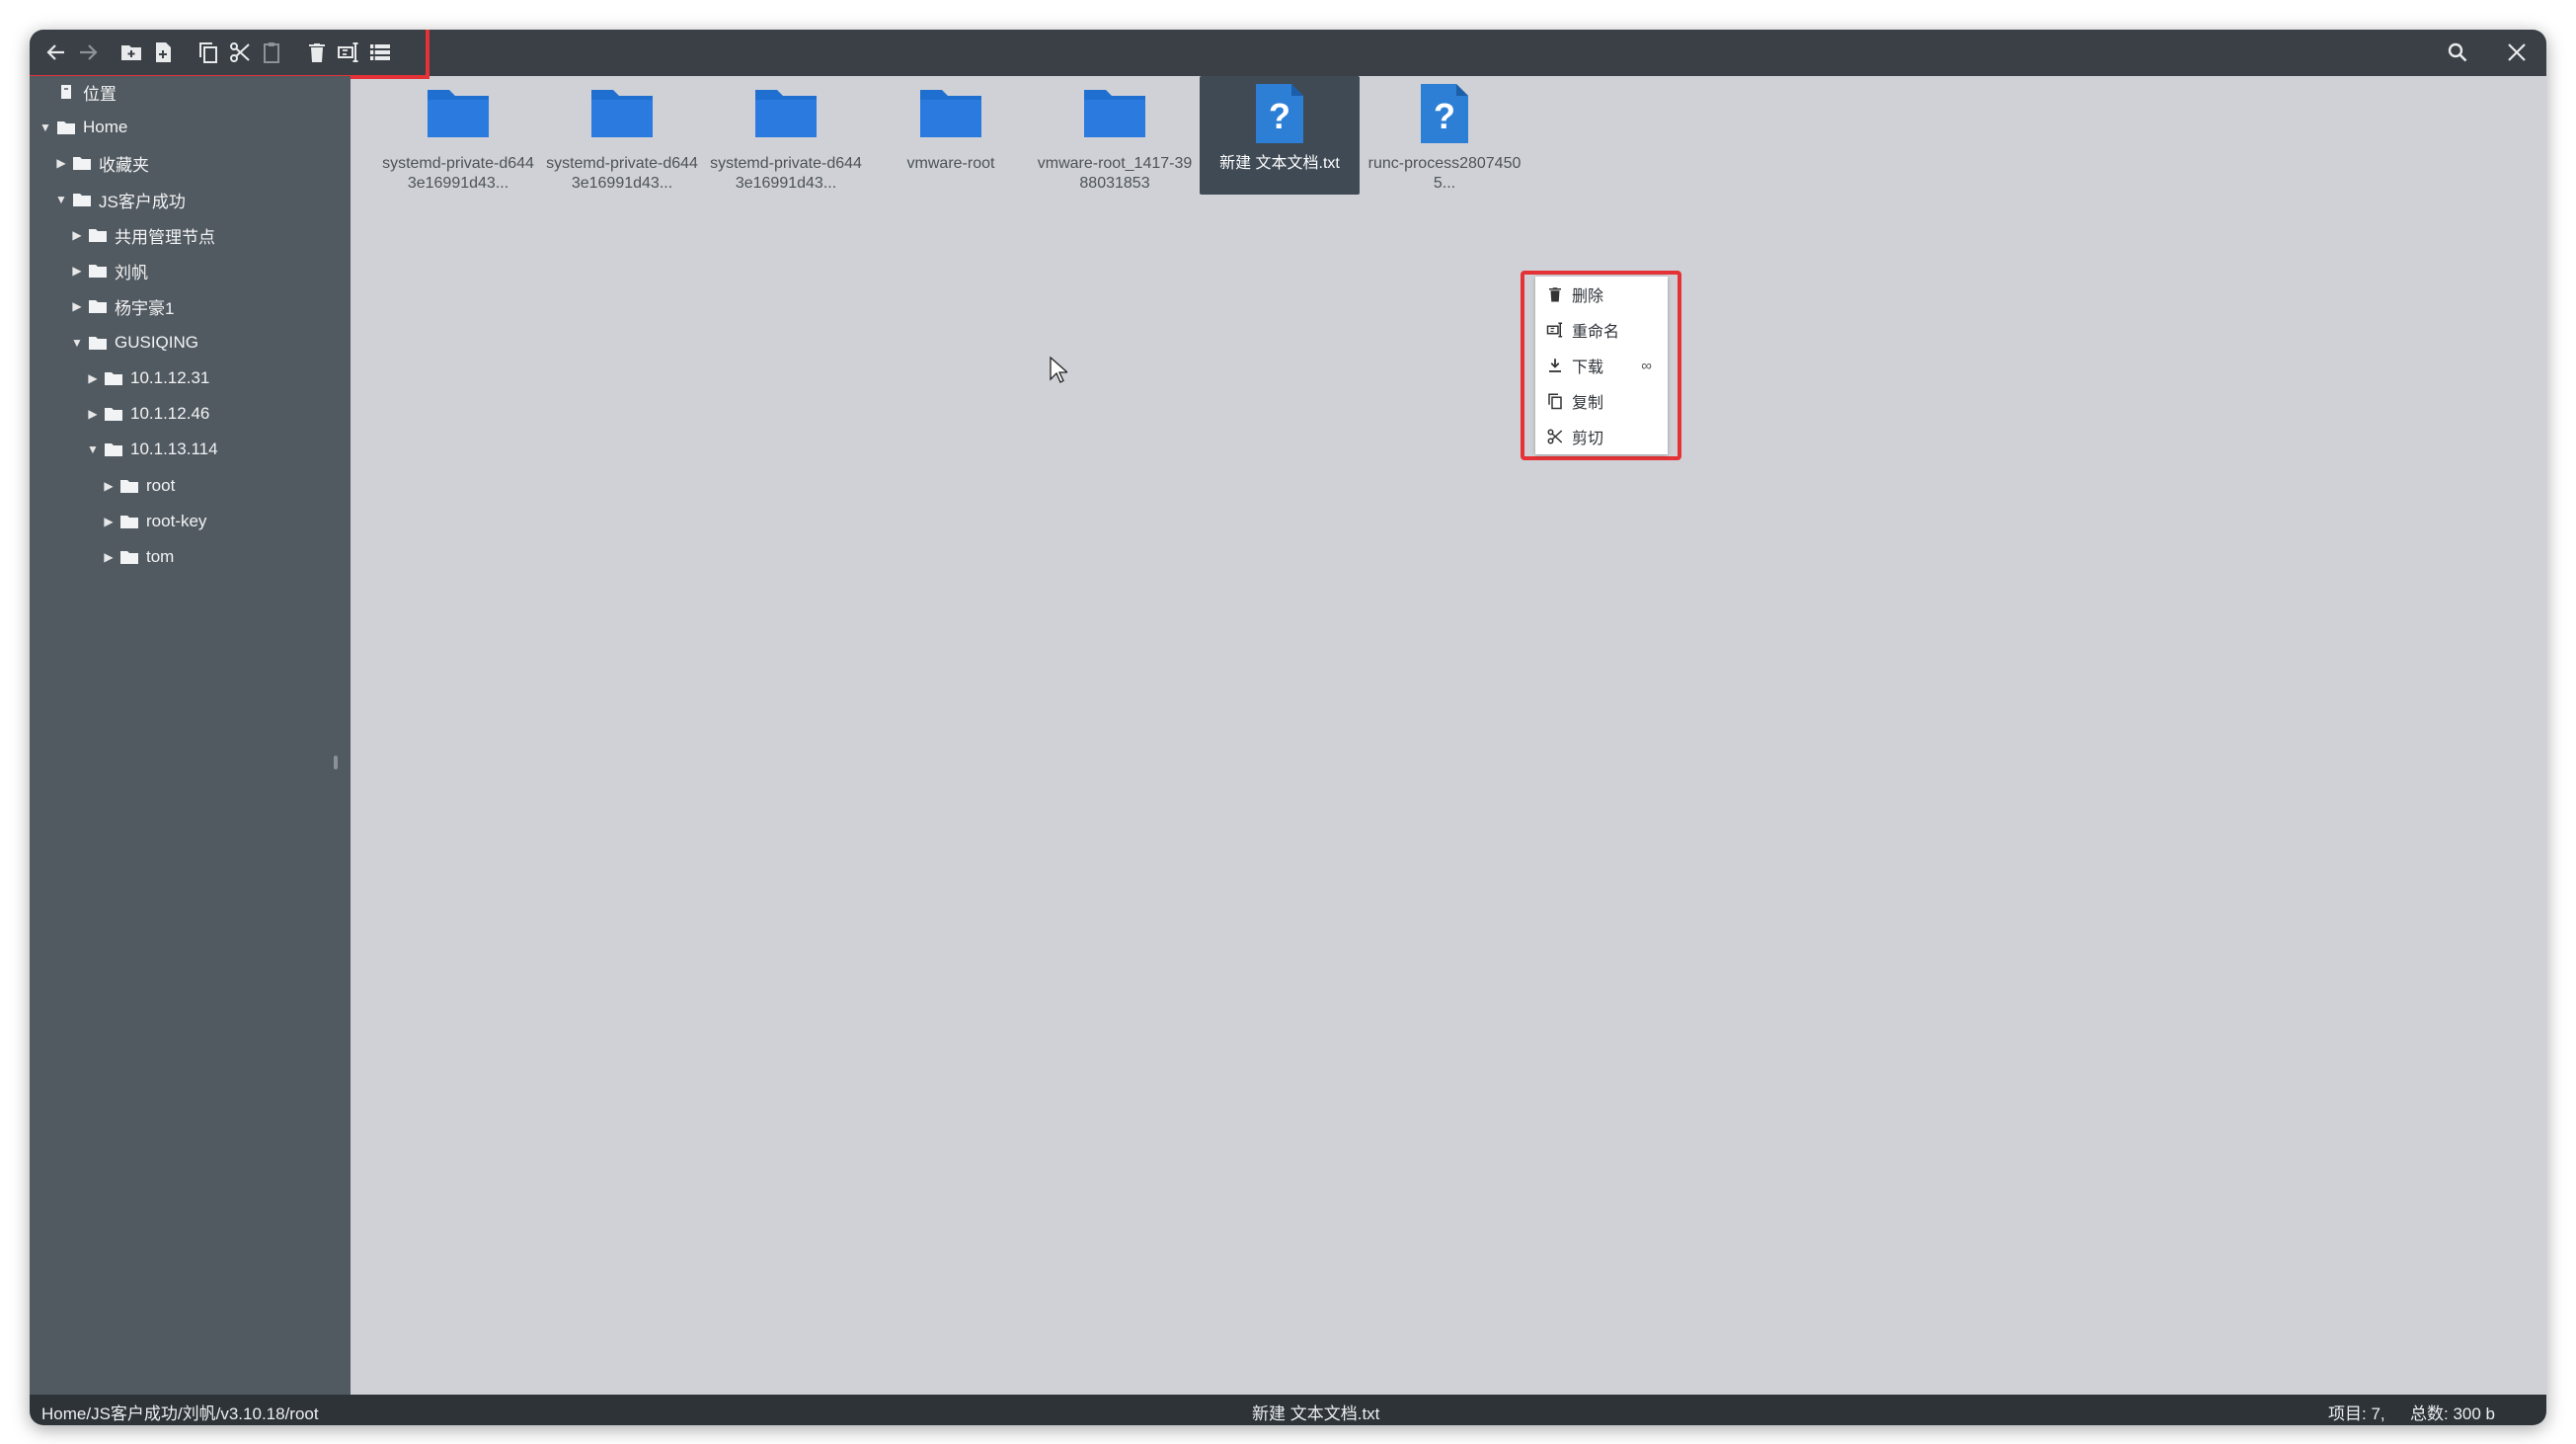 This screenshot has height=1444, width=2576. I want to click on search-icon, so click(2457, 52).